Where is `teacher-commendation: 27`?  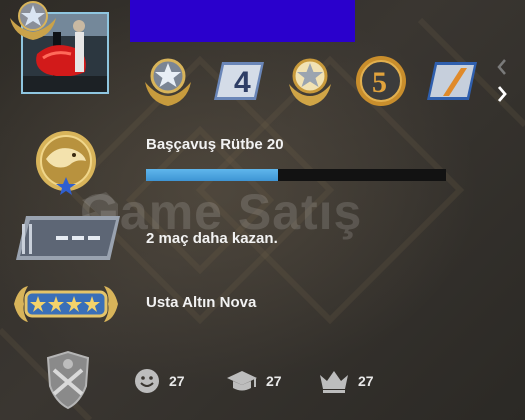
teacher-commendation: 27 is located at coordinates (254, 381).